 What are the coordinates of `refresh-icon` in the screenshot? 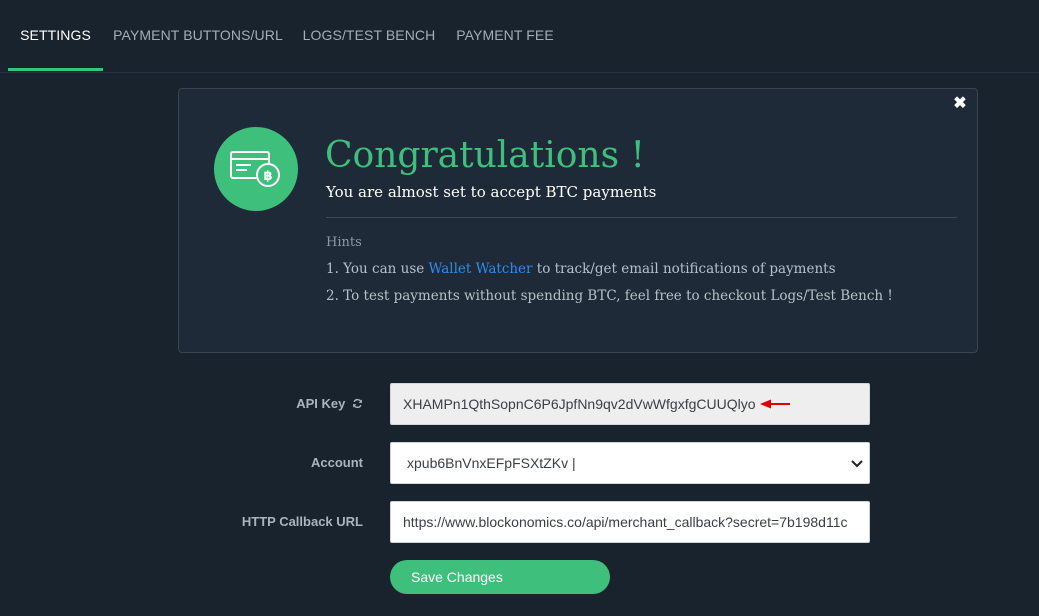 It's located at (357, 403).